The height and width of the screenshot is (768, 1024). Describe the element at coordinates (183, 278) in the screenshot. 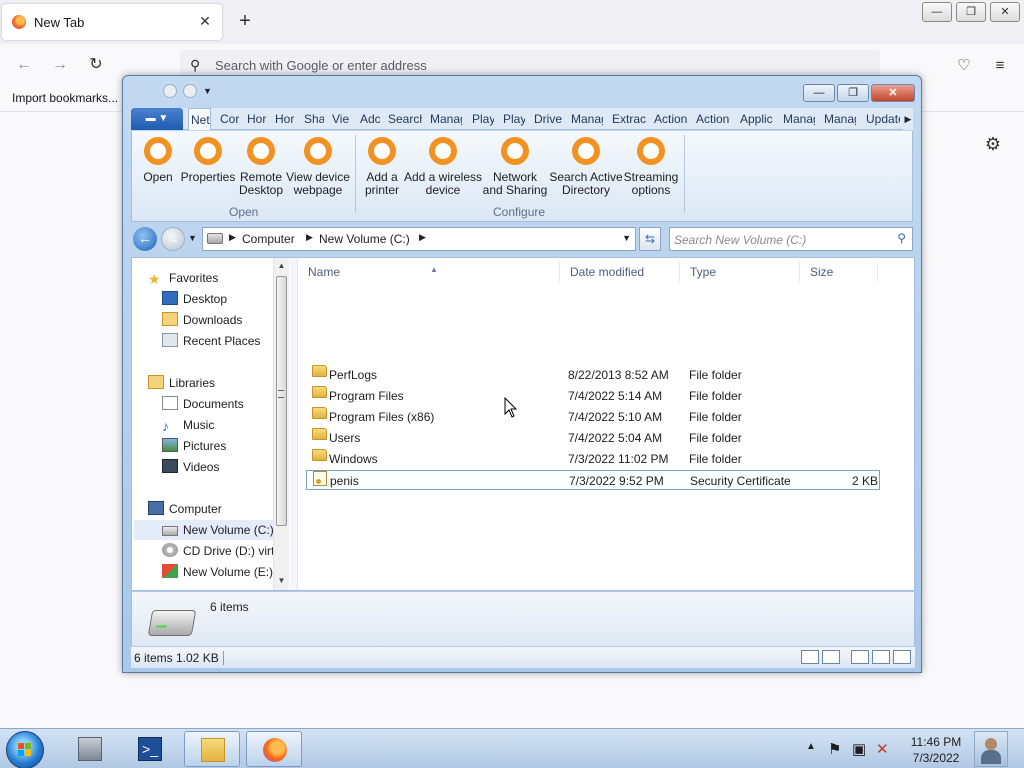

I see `nav-favorites: ★ Favorites` at that location.